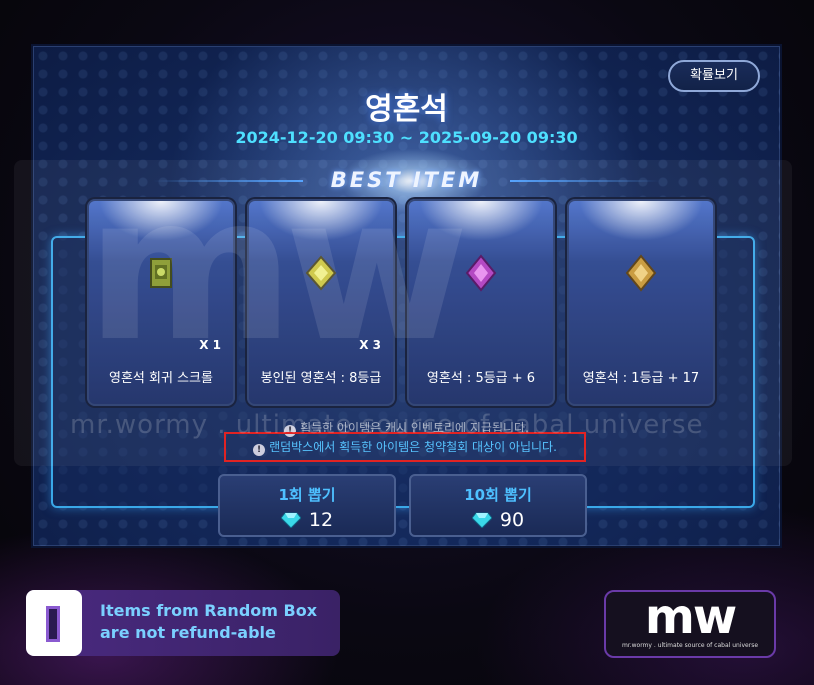  What do you see at coordinates (188, 632) in the screenshot?
I see `note-line-2: are not refund-able` at bounding box center [188, 632].